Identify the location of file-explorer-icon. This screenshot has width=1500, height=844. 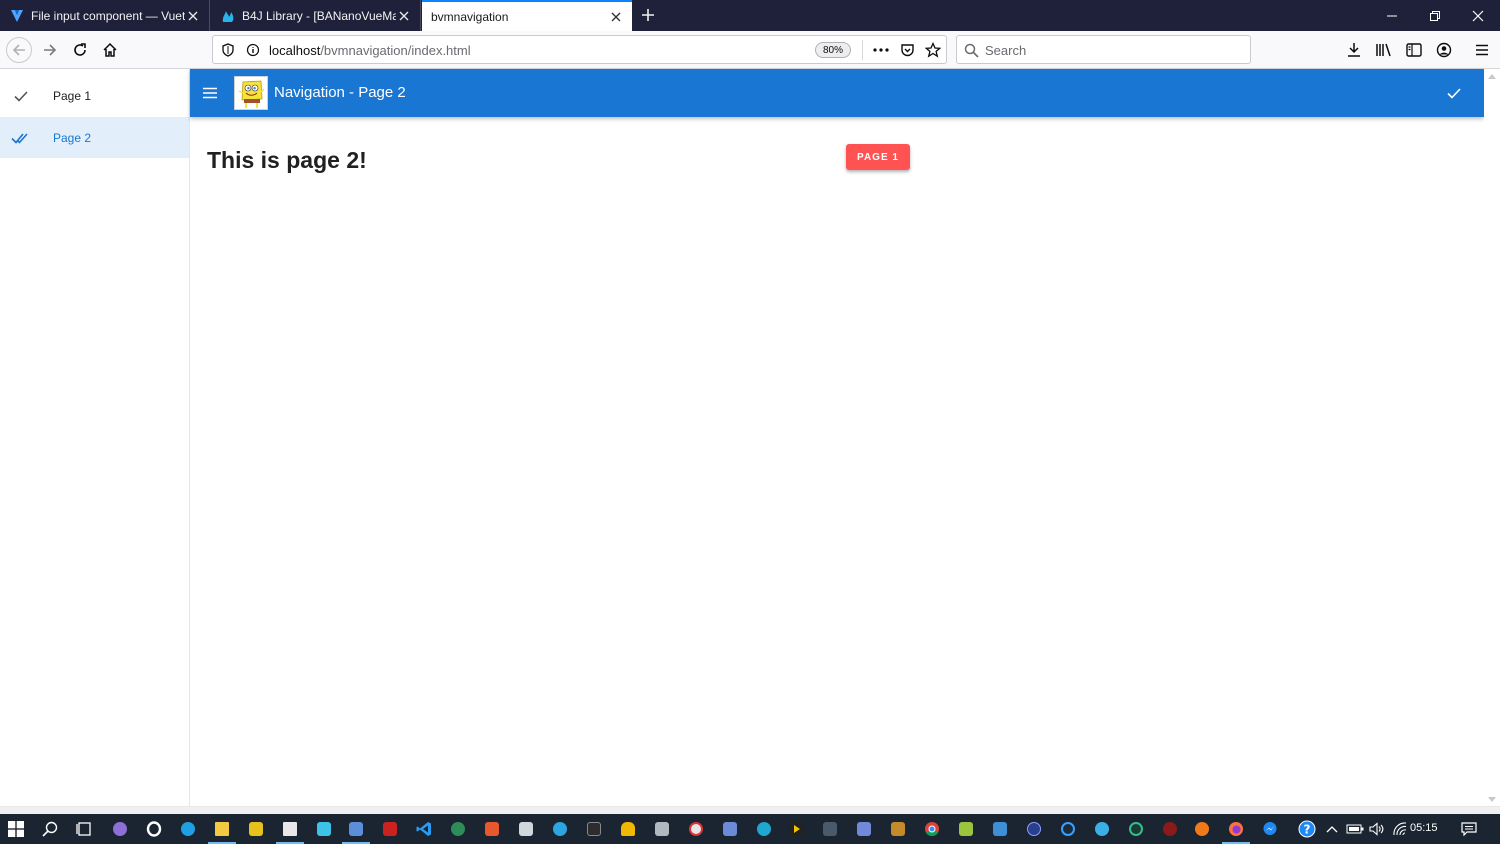
(222, 831).